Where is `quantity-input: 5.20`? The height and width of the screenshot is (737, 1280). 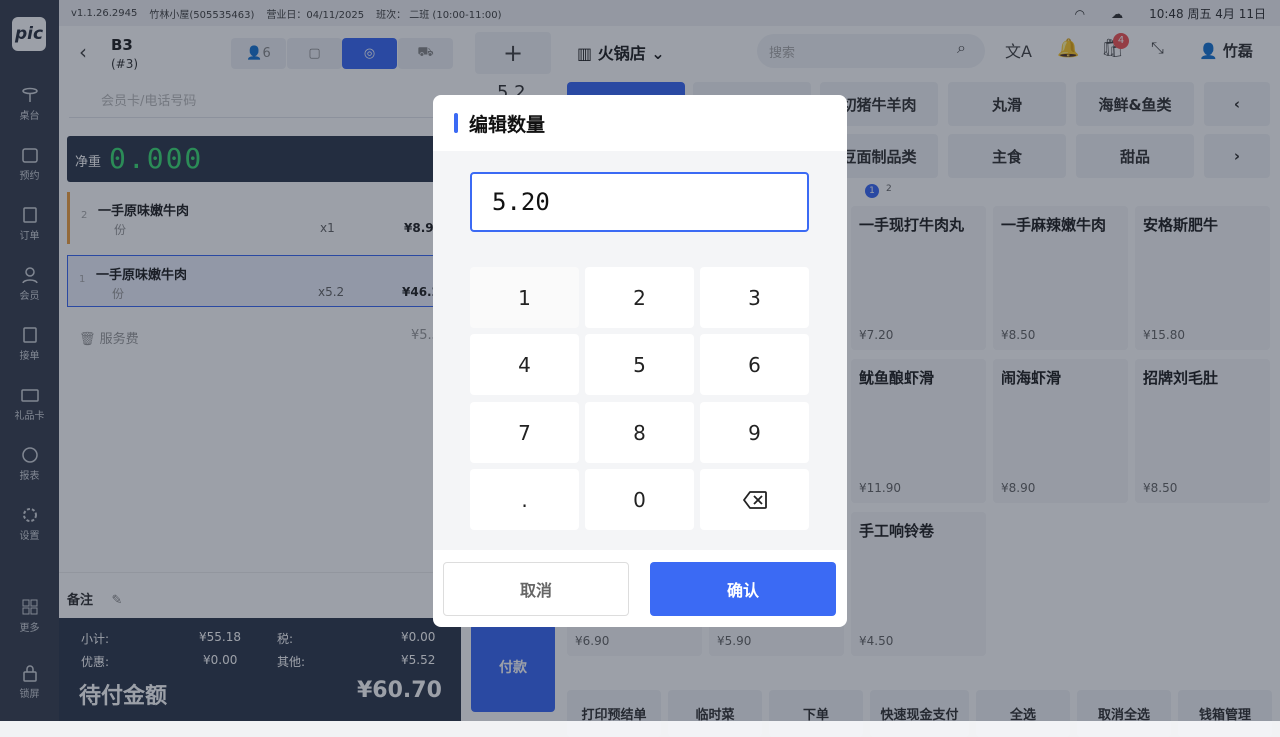 quantity-input: 5.20 is located at coordinates (639, 202).